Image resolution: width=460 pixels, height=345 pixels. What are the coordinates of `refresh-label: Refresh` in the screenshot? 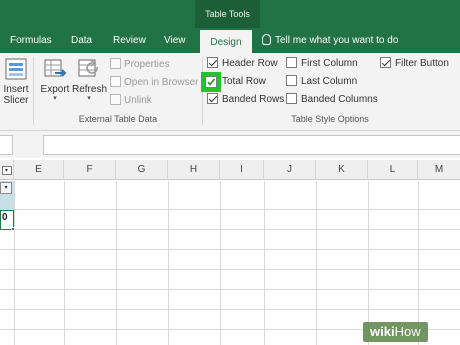 It's located at (90, 89).